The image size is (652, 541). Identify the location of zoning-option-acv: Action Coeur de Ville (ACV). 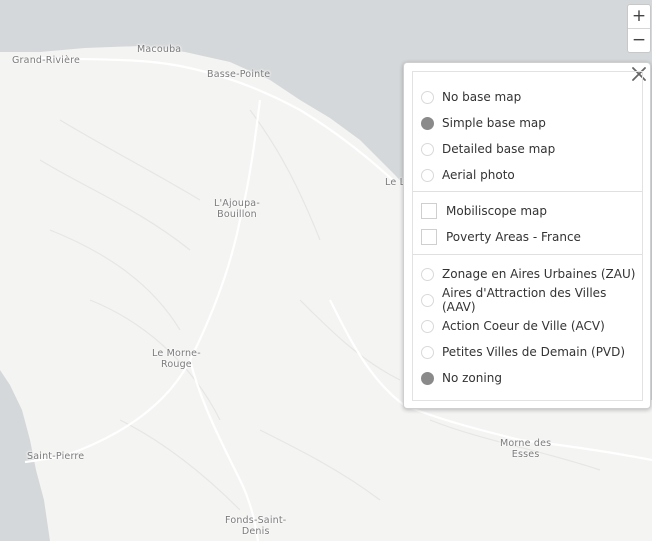
(527, 326).